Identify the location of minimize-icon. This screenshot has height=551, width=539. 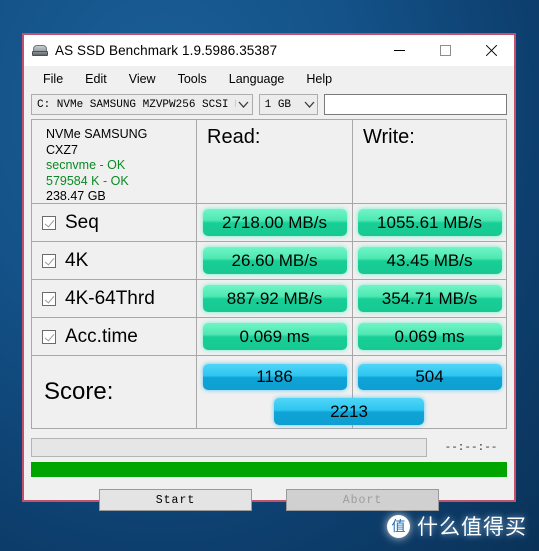
(399, 50).